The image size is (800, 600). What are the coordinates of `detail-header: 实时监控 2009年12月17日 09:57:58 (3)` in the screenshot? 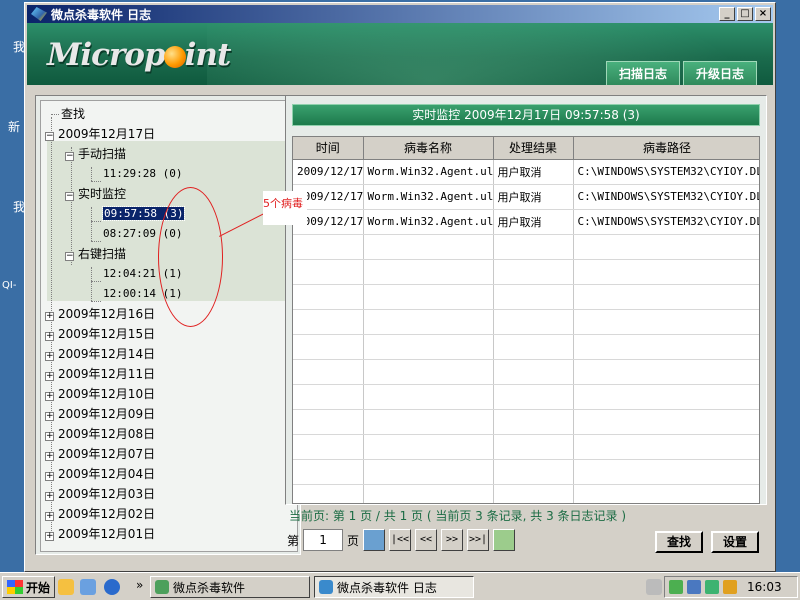 It's located at (526, 115).